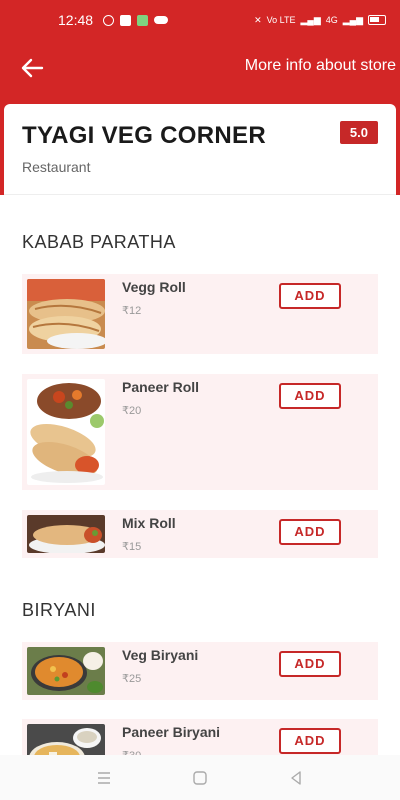 This screenshot has height=800, width=400. I want to click on menu-item: Veg Biryani ₹25 ADD, so click(200, 671).